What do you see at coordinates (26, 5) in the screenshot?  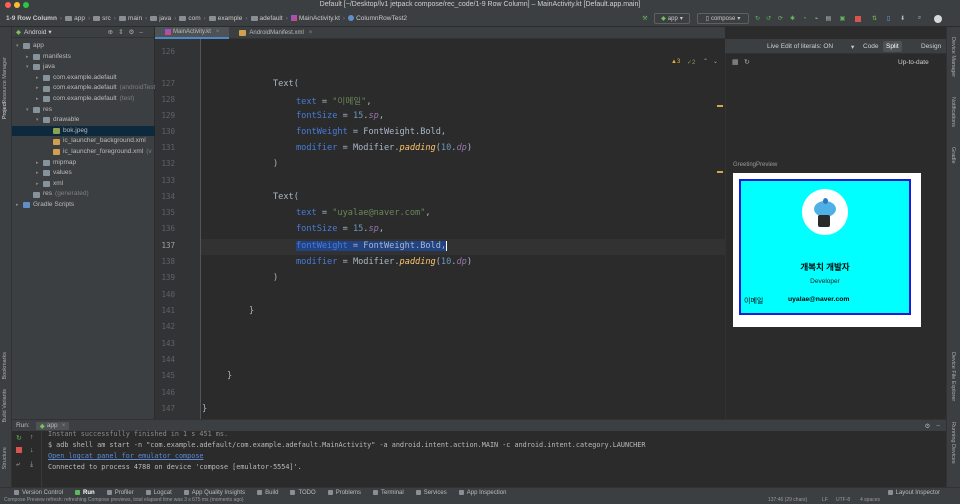 I see `zoom-window-icon` at bounding box center [26, 5].